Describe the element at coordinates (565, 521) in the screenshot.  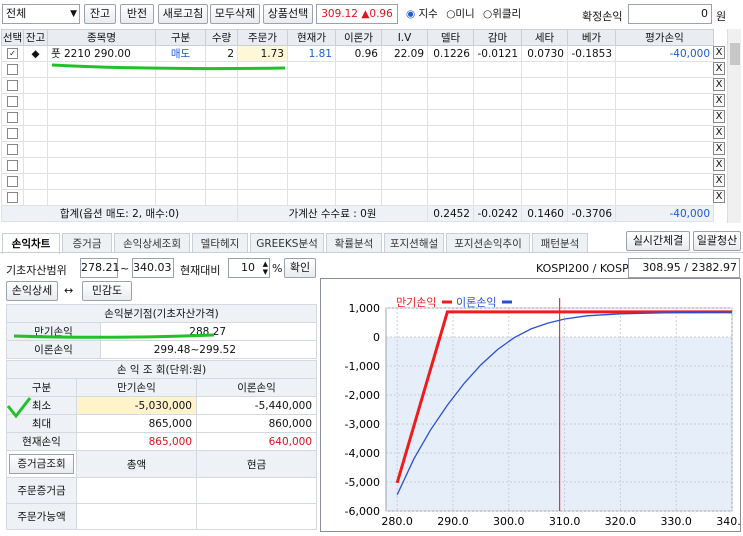
I see `x-tick-label: 310.0` at that location.